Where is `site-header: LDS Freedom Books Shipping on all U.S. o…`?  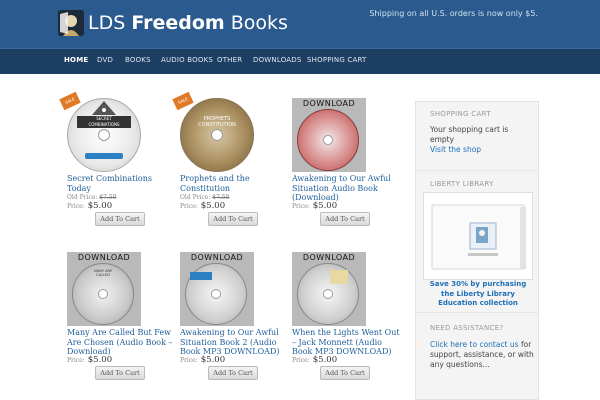 site-header: LDS Freedom Books Shipping on all U.S. o… is located at coordinates (300, 24).